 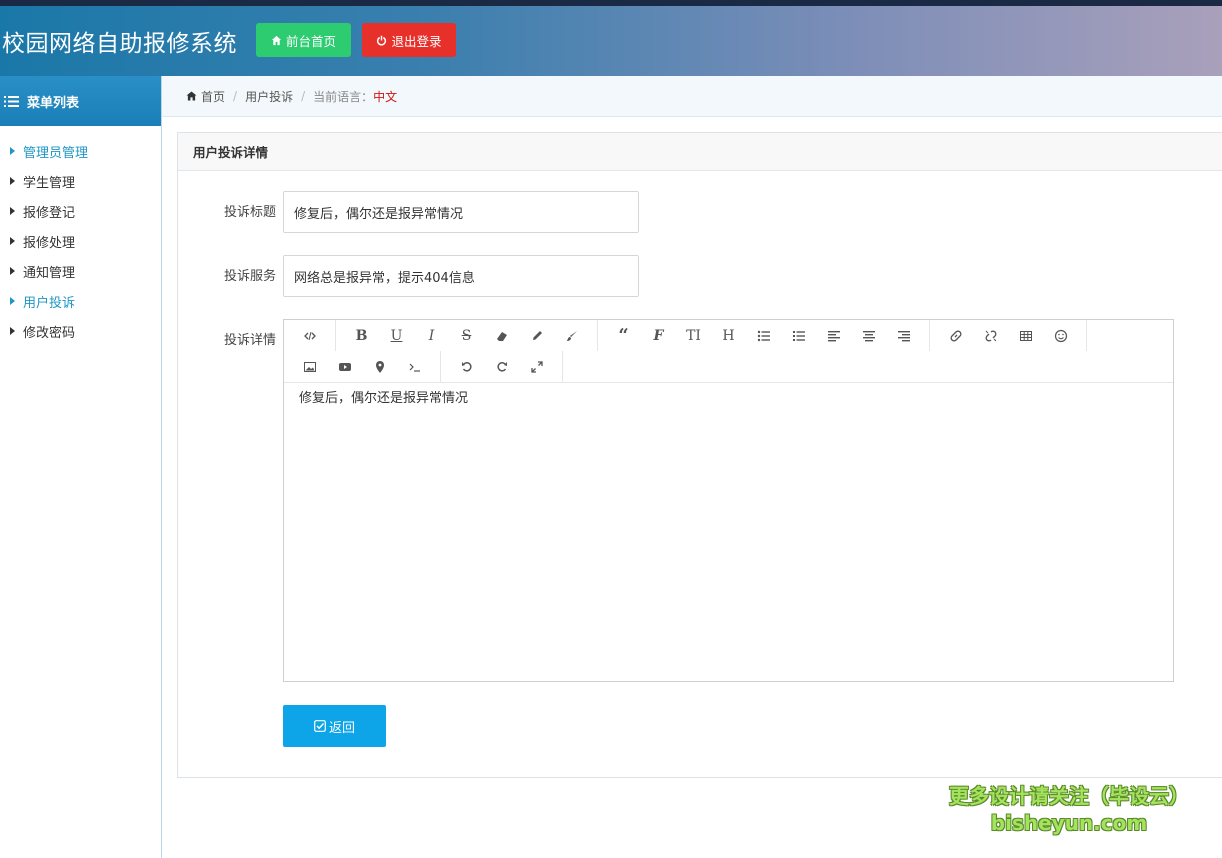 I want to click on eraser-icon, so click(x=501, y=335).